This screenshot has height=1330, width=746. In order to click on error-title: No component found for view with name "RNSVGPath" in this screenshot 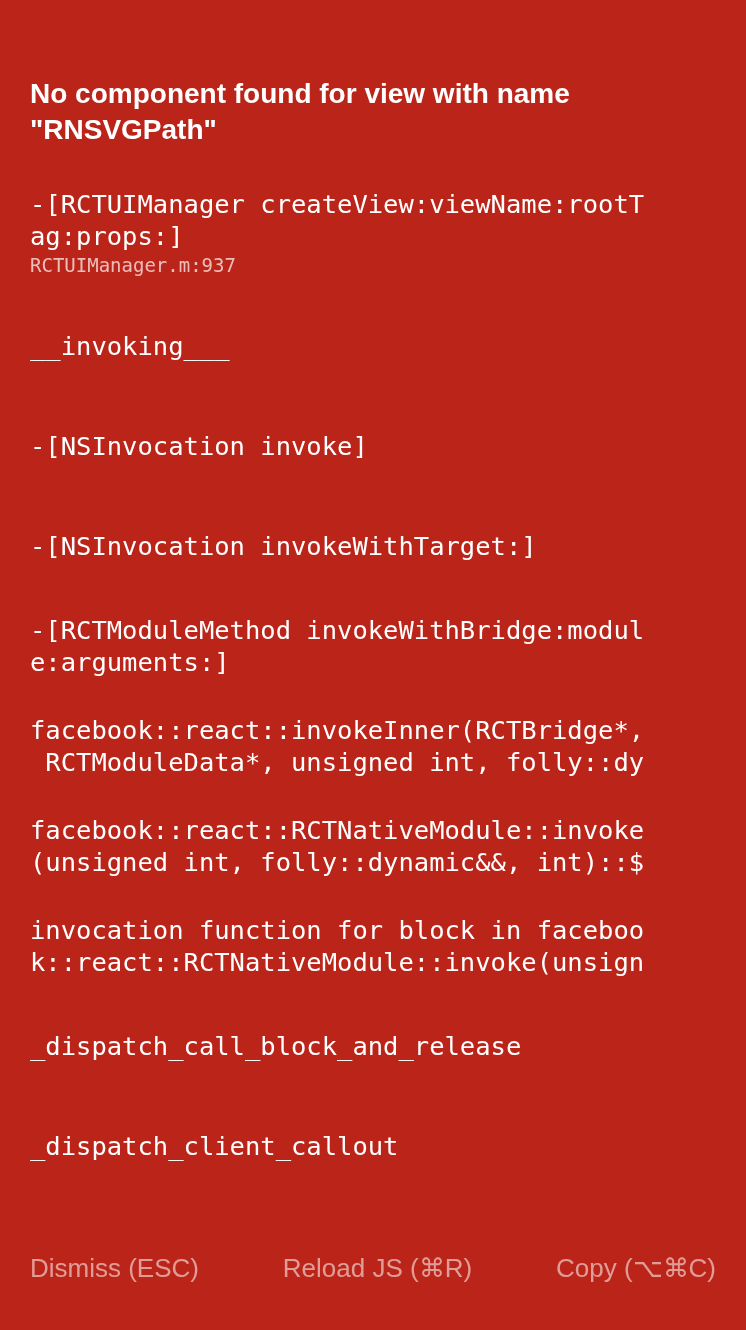, I will do `click(300, 112)`.